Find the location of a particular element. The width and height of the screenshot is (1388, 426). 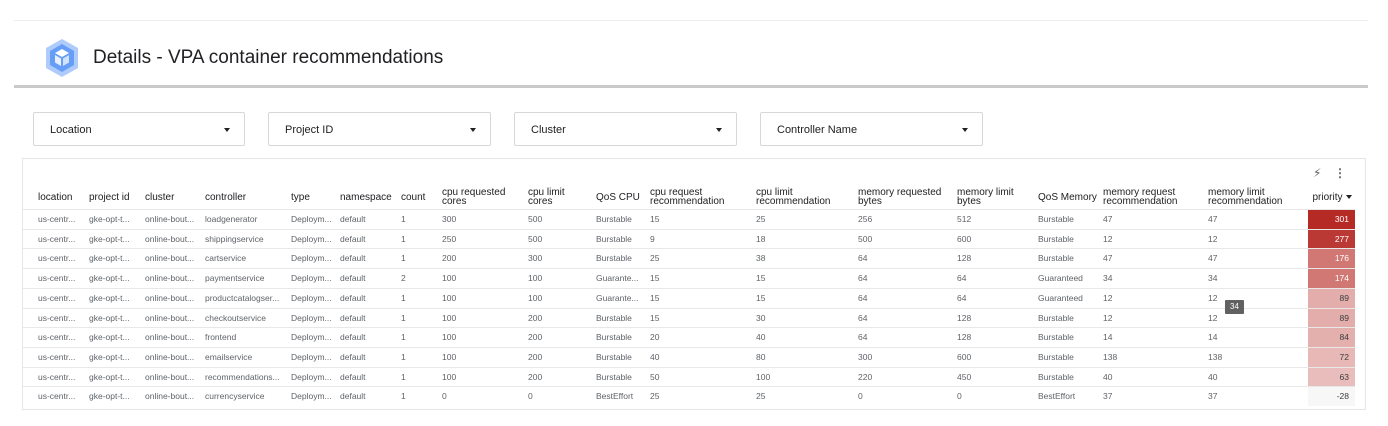

column-header: cpu requested cores is located at coordinates (482, 197).